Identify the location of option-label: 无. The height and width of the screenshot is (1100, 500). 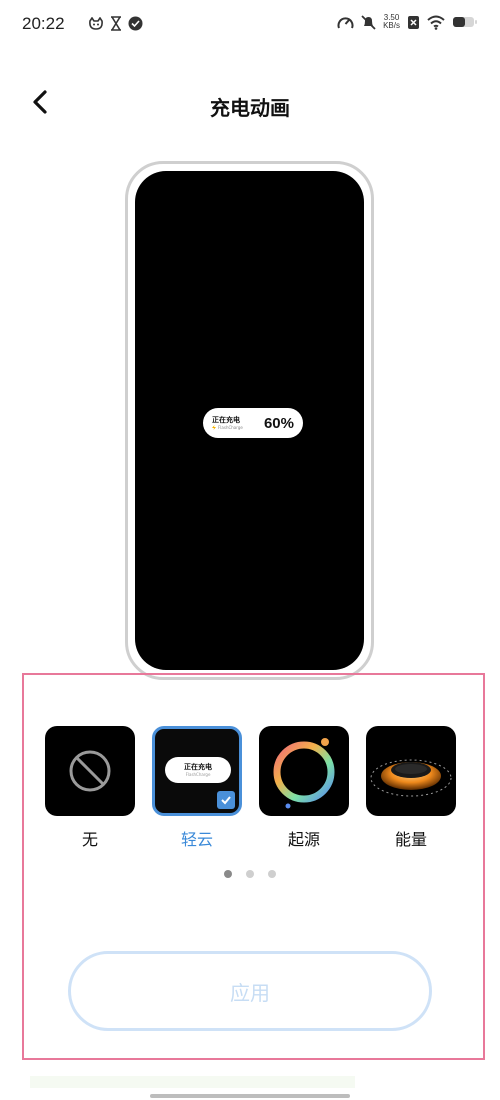
(89, 839).